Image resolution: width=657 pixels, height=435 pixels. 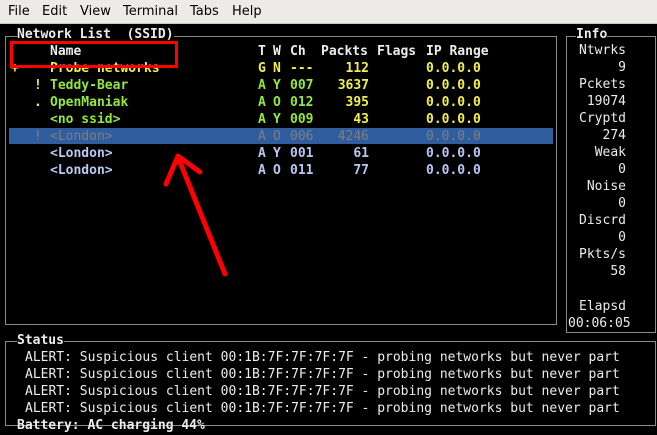 I want to click on network-row: <no ssid> A Y 009 43 0.0.0.0, so click(x=277, y=119).